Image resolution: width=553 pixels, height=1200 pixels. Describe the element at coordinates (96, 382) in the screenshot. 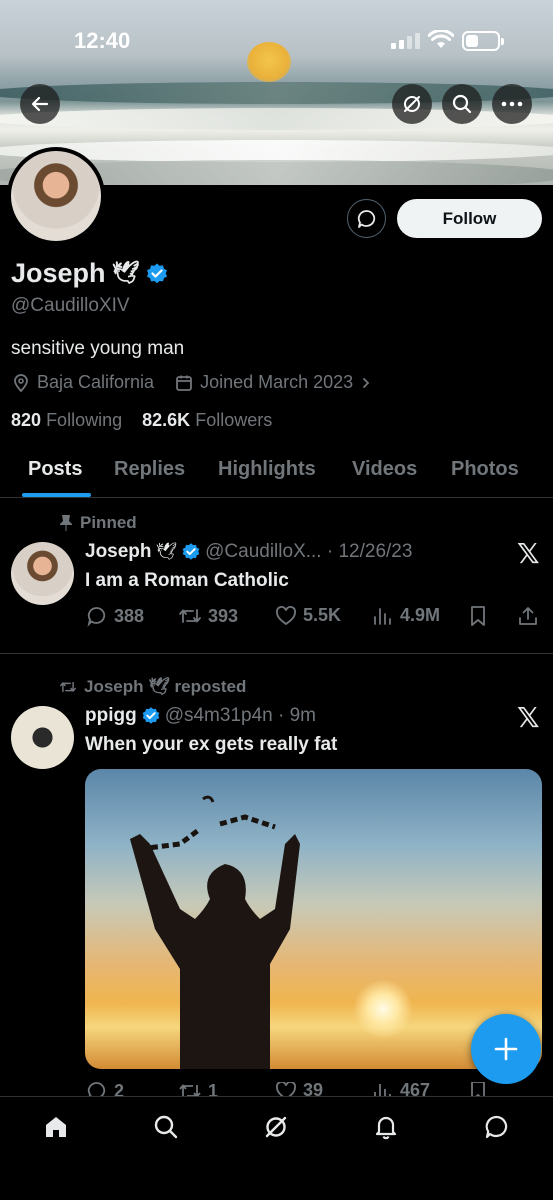

I see `profile-location: Baja California` at that location.